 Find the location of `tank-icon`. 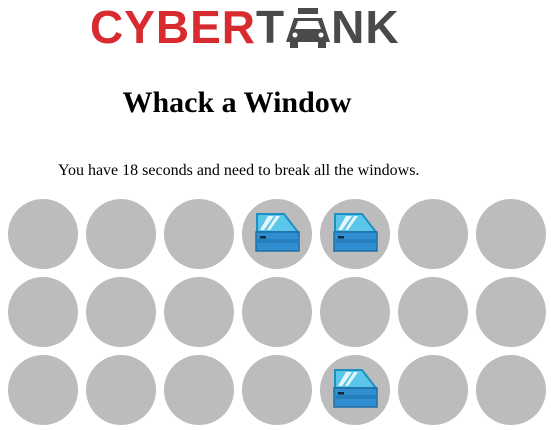

tank-icon is located at coordinates (308, 27).